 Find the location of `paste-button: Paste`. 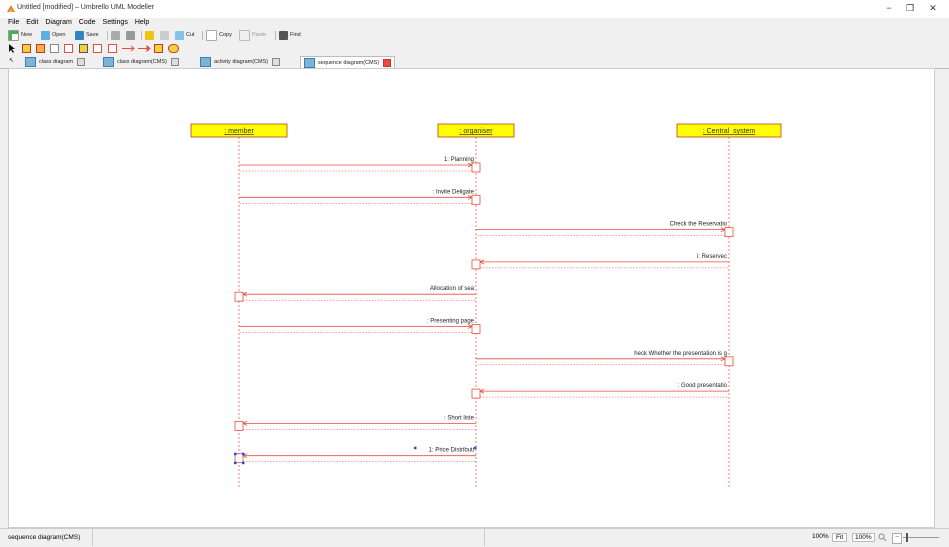

paste-button: Paste is located at coordinates (252, 35).